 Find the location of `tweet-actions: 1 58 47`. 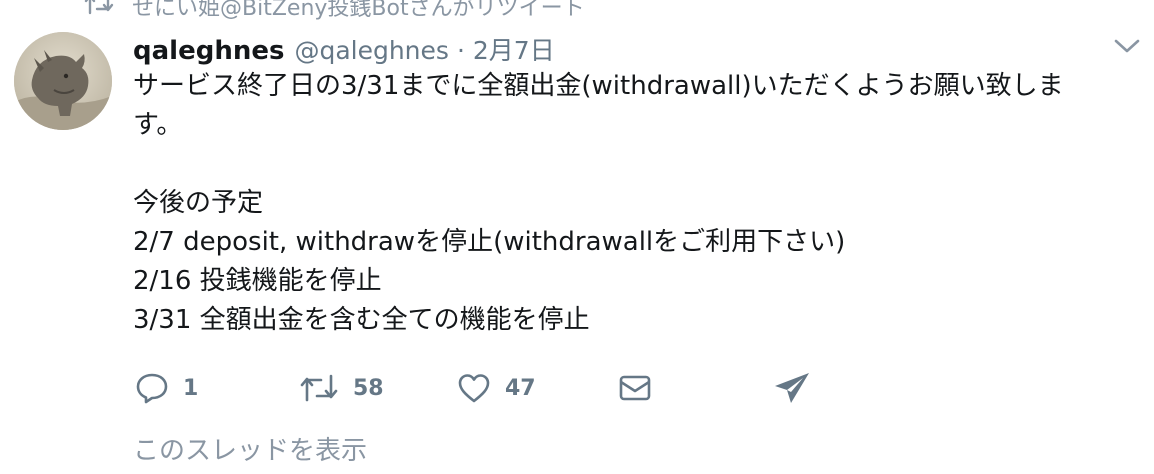

tweet-actions: 1 58 47 is located at coordinates (483, 388).